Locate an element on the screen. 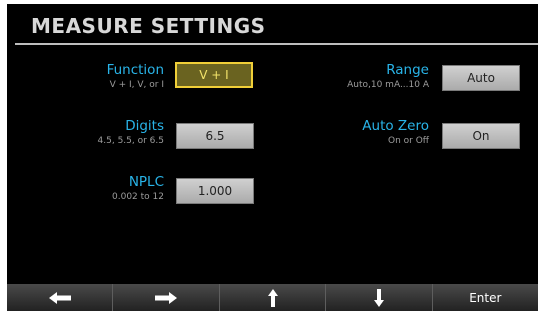 The image size is (545, 311). digits-hint: 4.5, 5.5, or 6.5 is located at coordinates (130, 141).